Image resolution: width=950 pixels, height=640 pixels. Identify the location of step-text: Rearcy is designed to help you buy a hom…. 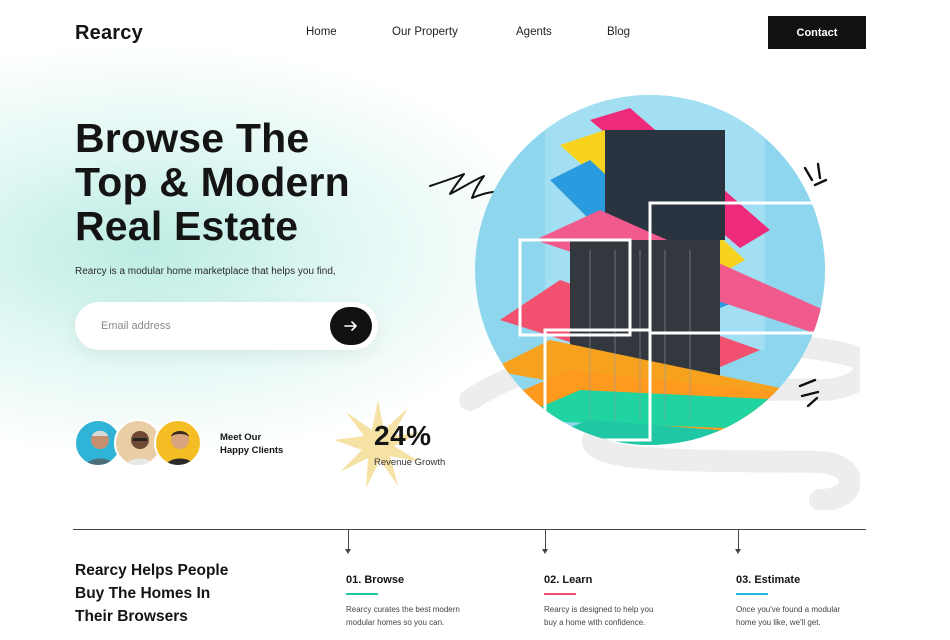
(624, 616).